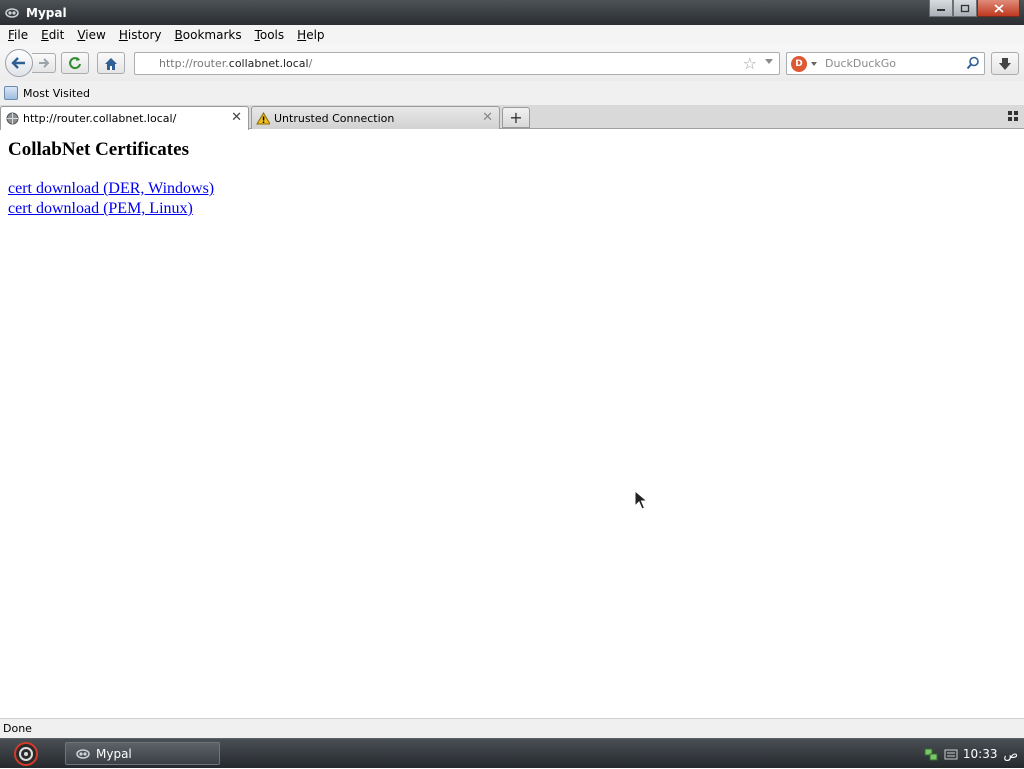  I want to click on keyboard-layout-icon, so click(951, 754).